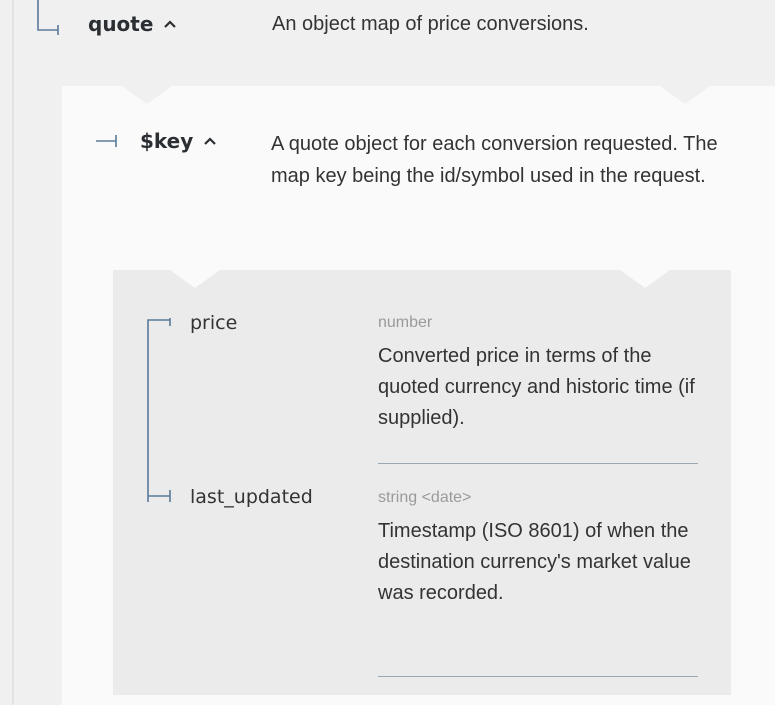  Describe the element at coordinates (405, 322) in the screenshot. I see `field-type-price: number` at that location.